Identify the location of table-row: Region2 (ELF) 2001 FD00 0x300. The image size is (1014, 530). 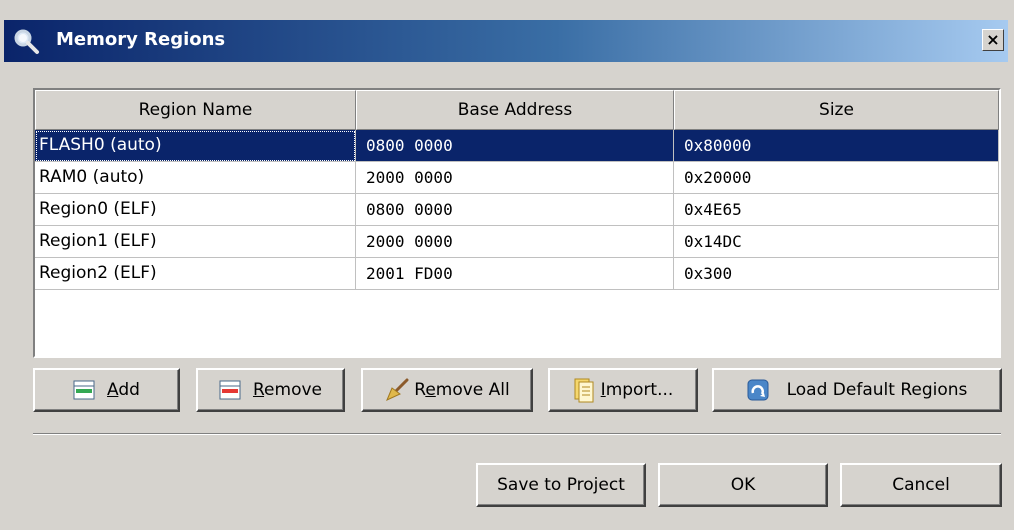
(517, 274).